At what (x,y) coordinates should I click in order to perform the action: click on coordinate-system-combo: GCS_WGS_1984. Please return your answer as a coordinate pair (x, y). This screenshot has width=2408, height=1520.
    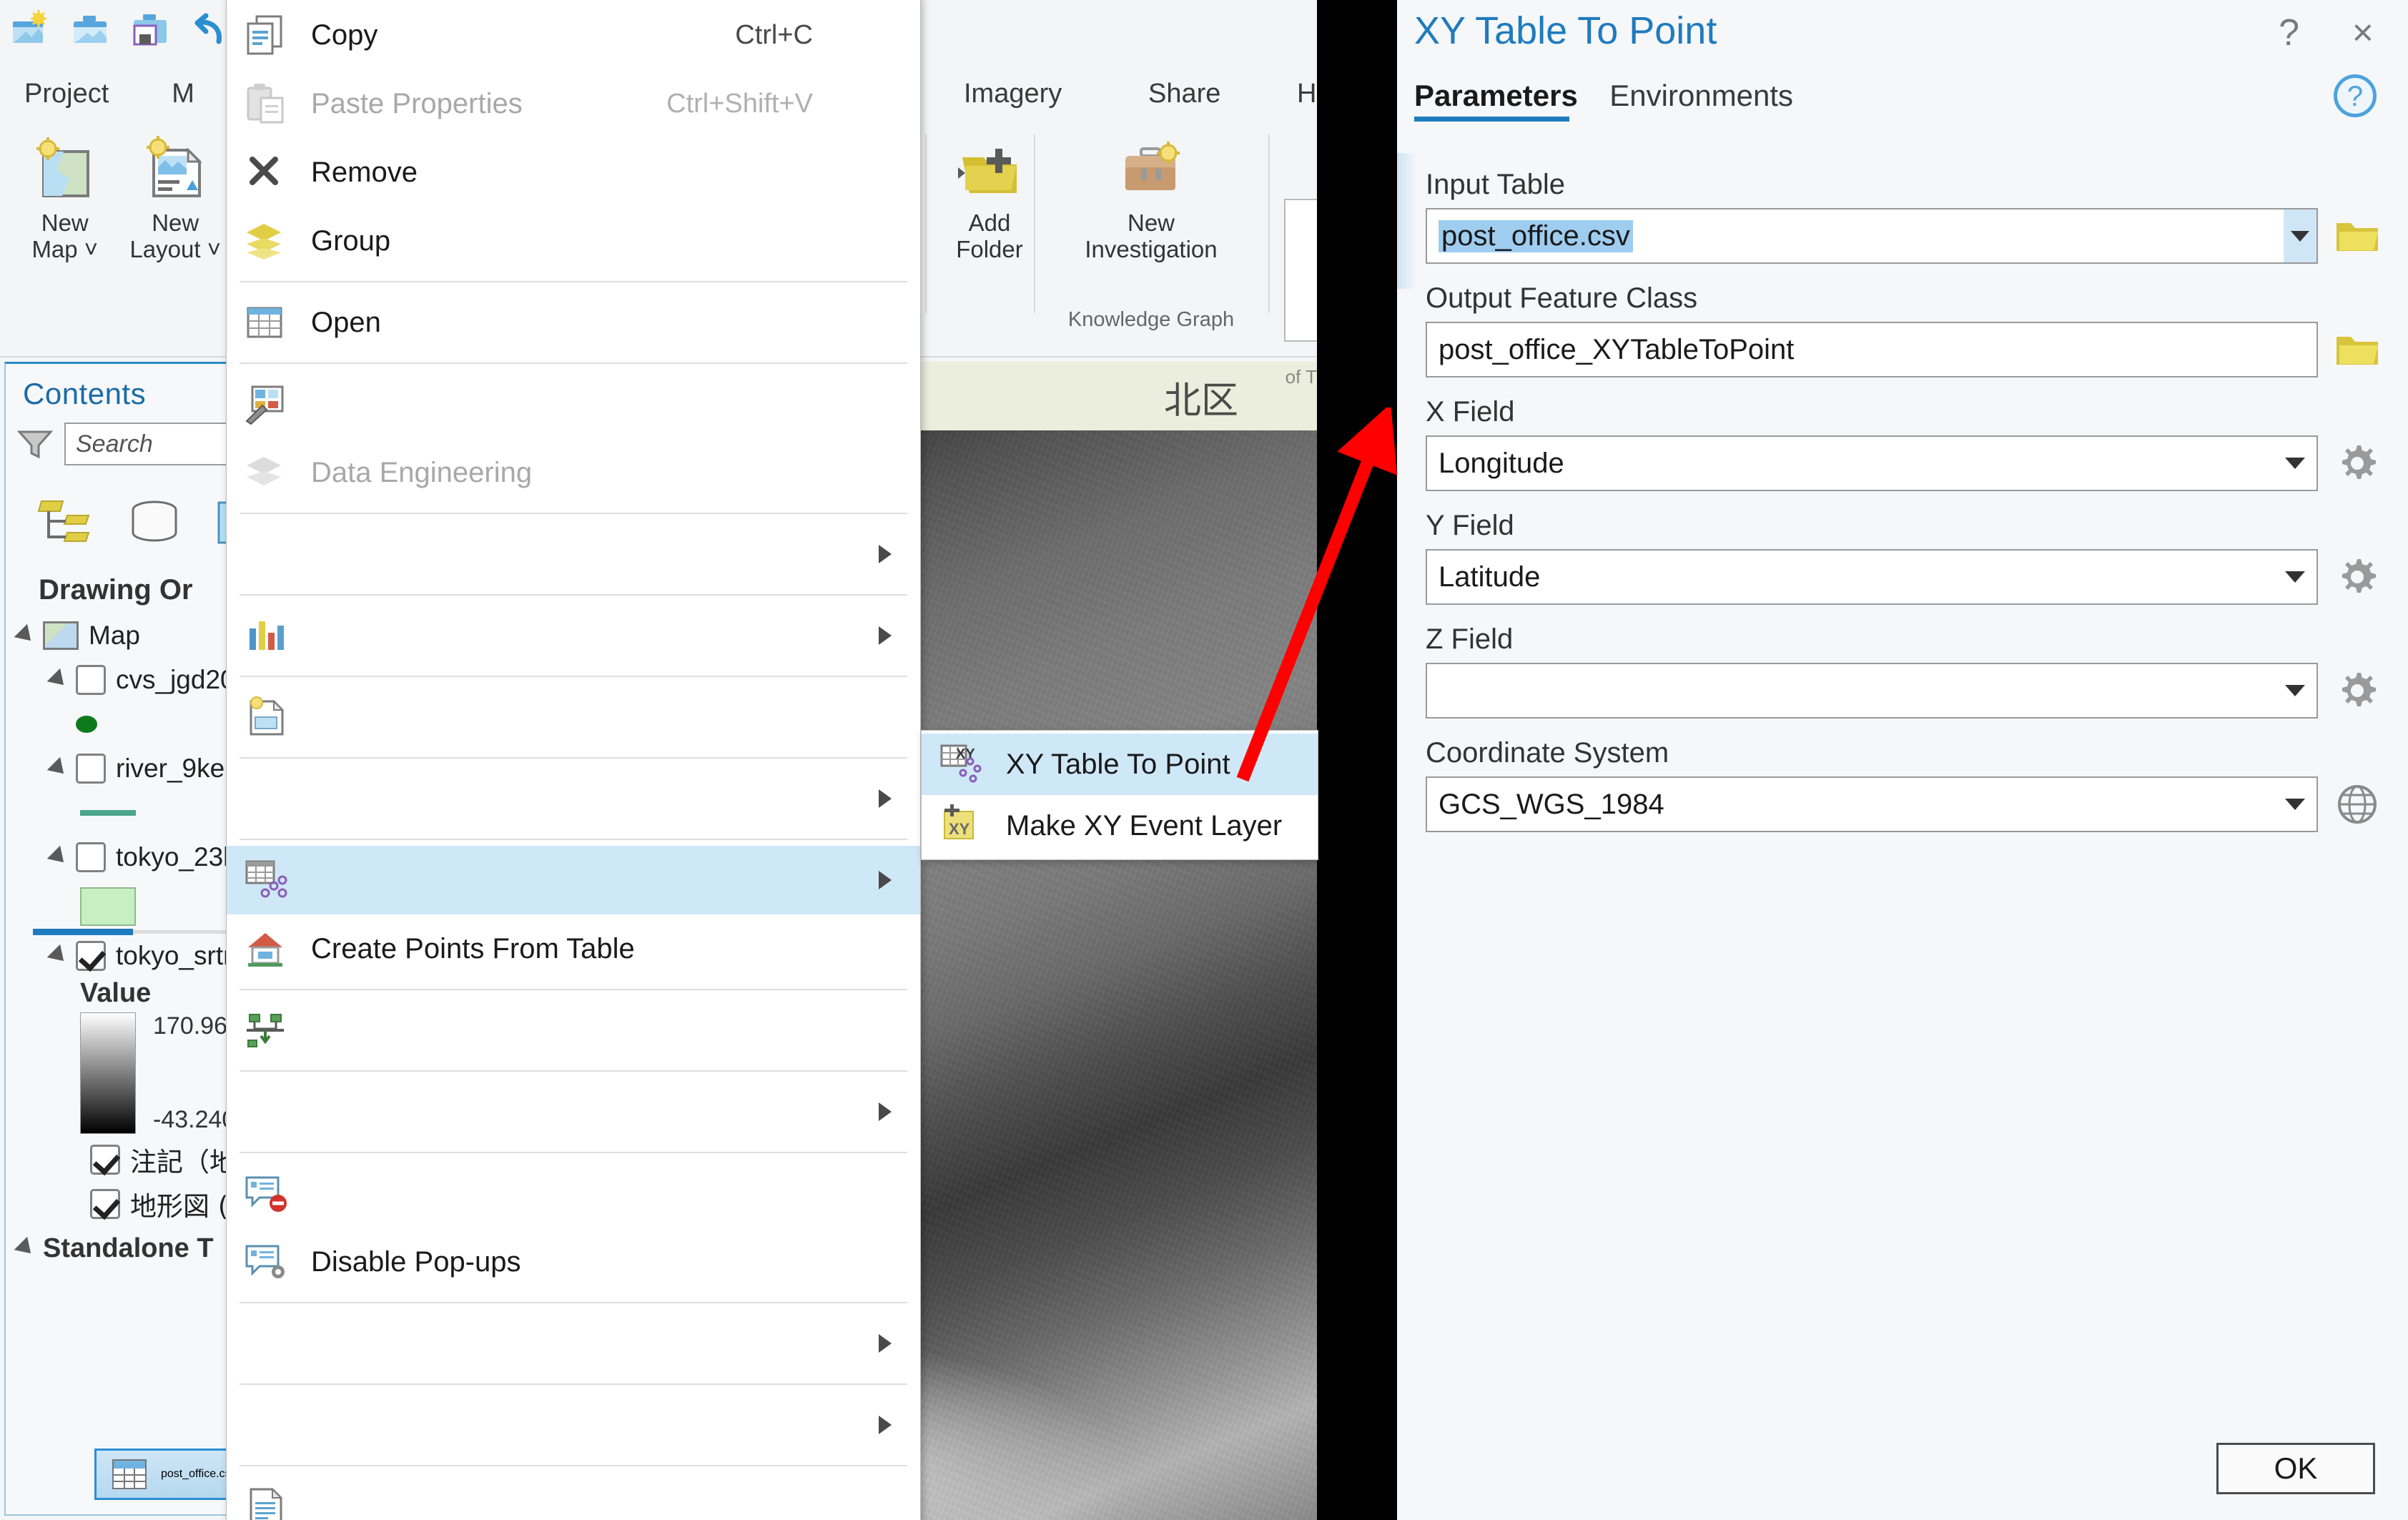
    Looking at the image, I should click on (1872, 804).